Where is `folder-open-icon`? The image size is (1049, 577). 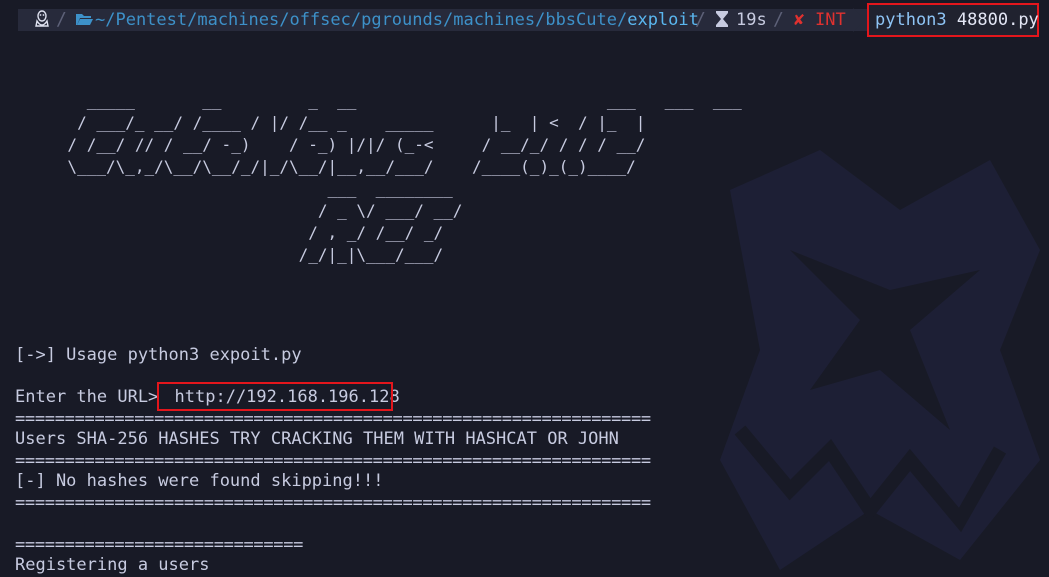 folder-open-icon is located at coordinates (84, 20).